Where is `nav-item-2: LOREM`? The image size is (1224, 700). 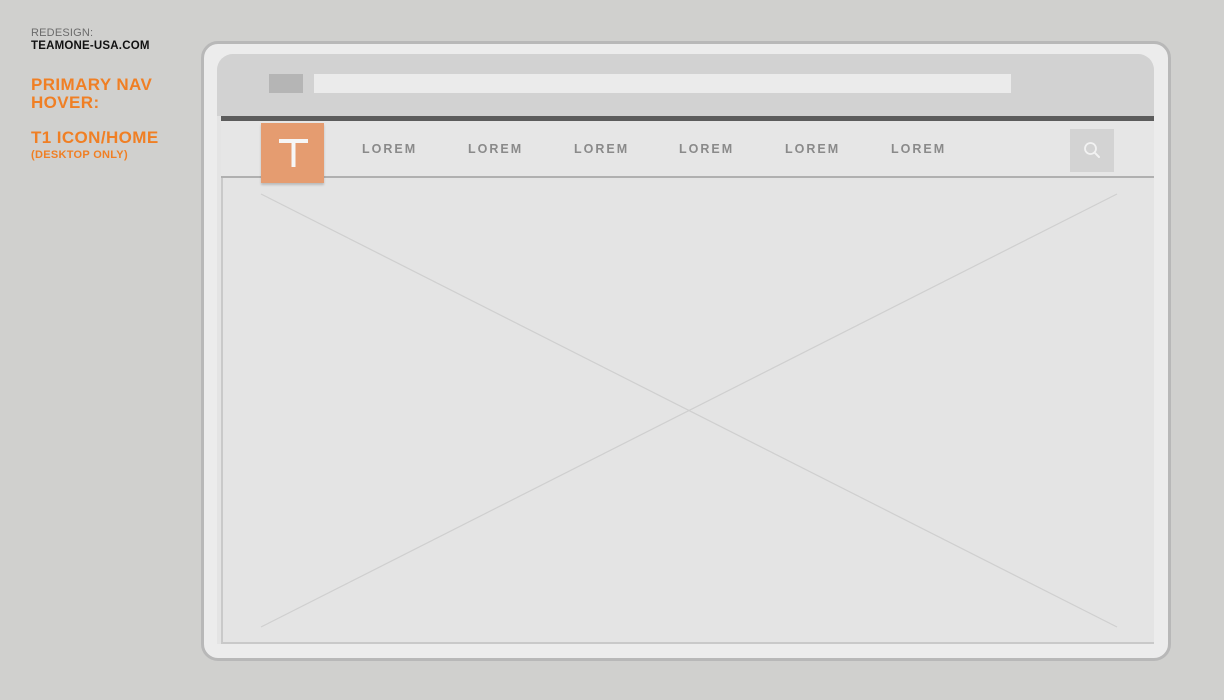
nav-item-2: LOREM is located at coordinates (495, 149).